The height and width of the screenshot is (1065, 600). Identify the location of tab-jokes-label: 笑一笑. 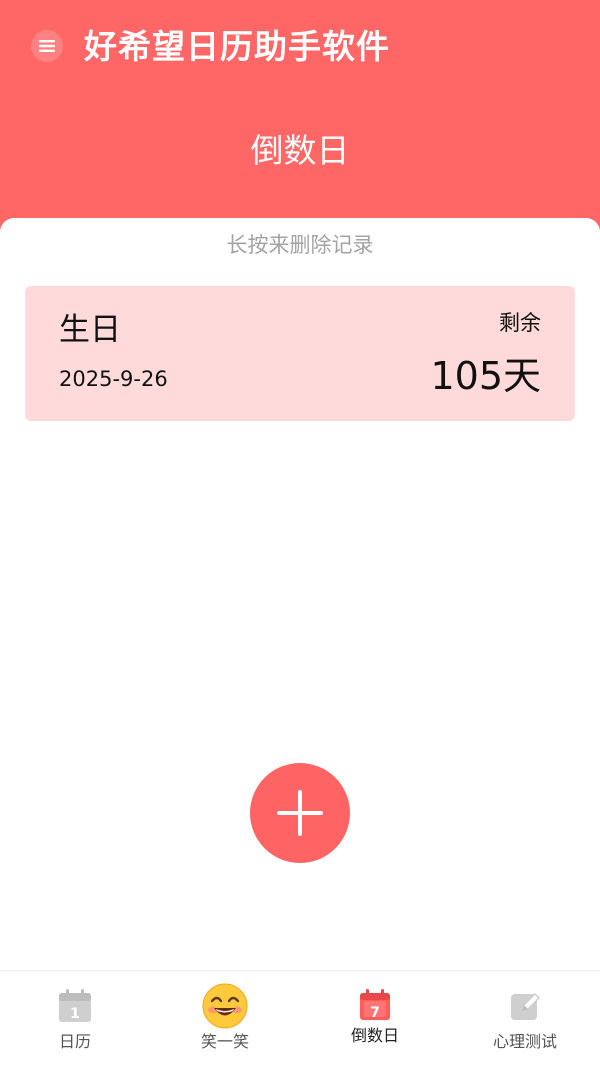
(224, 1041).